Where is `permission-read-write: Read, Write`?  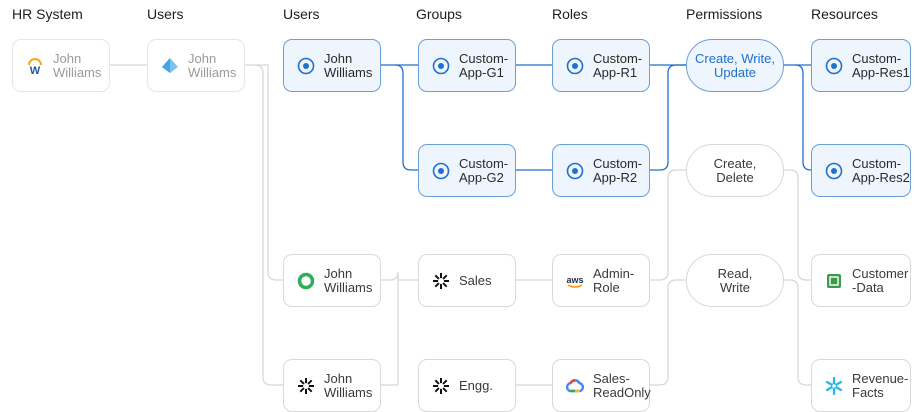 permission-read-write: Read, Write is located at coordinates (735, 280).